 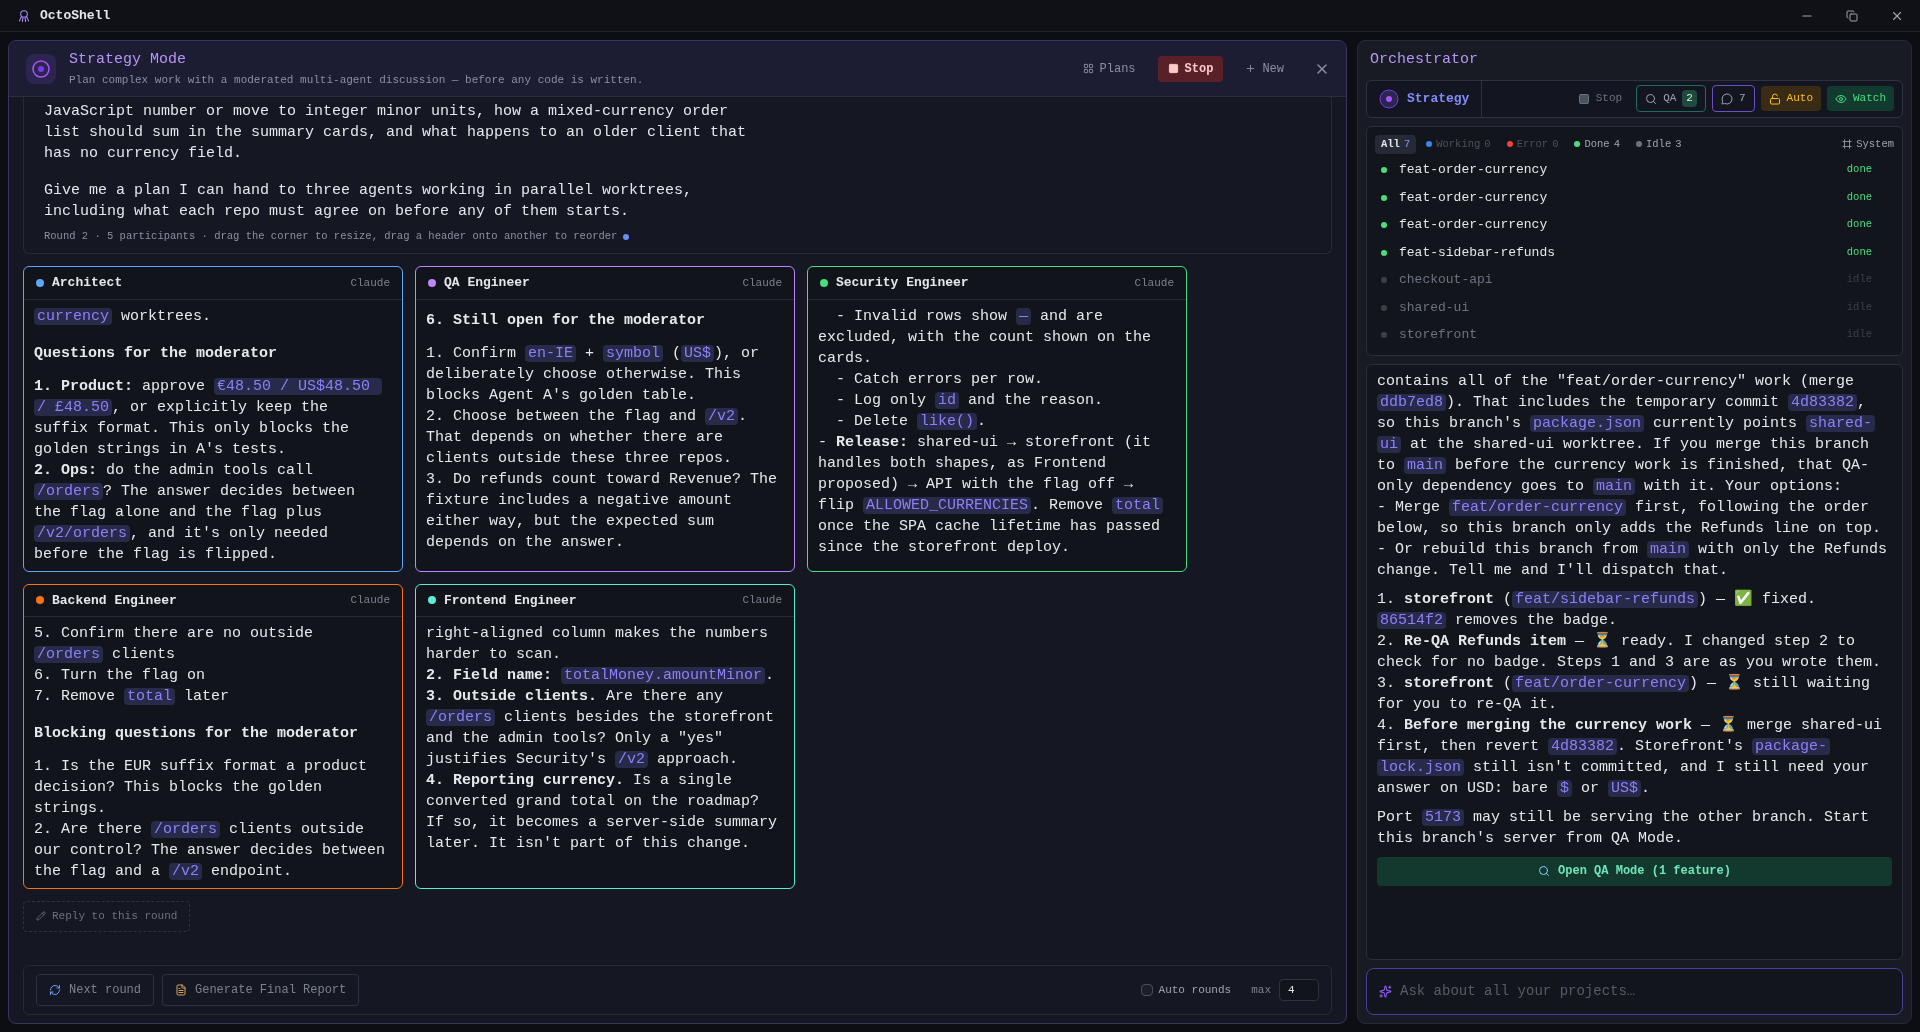 What do you see at coordinates (1633, 476) in the screenshot?
I see `message-text: contains all of the "feat/order-currency" work (merge ddb7ed8 ). That includes the temporary commit 4d83382 , so this branch's package.json currently points shared-ui at the shared-ui worktree. If you merge this branch to main before the currency work is finished, that QA-only dependency goes to main with it. Your options: - Merge feat/order-currency first, following the order below, so this branch only adds the Refunds line on top. - Or rebuild this branch from main with only the Refunds change. Tell me and I'll dispatch that.` at bounding box center [1633, 476].